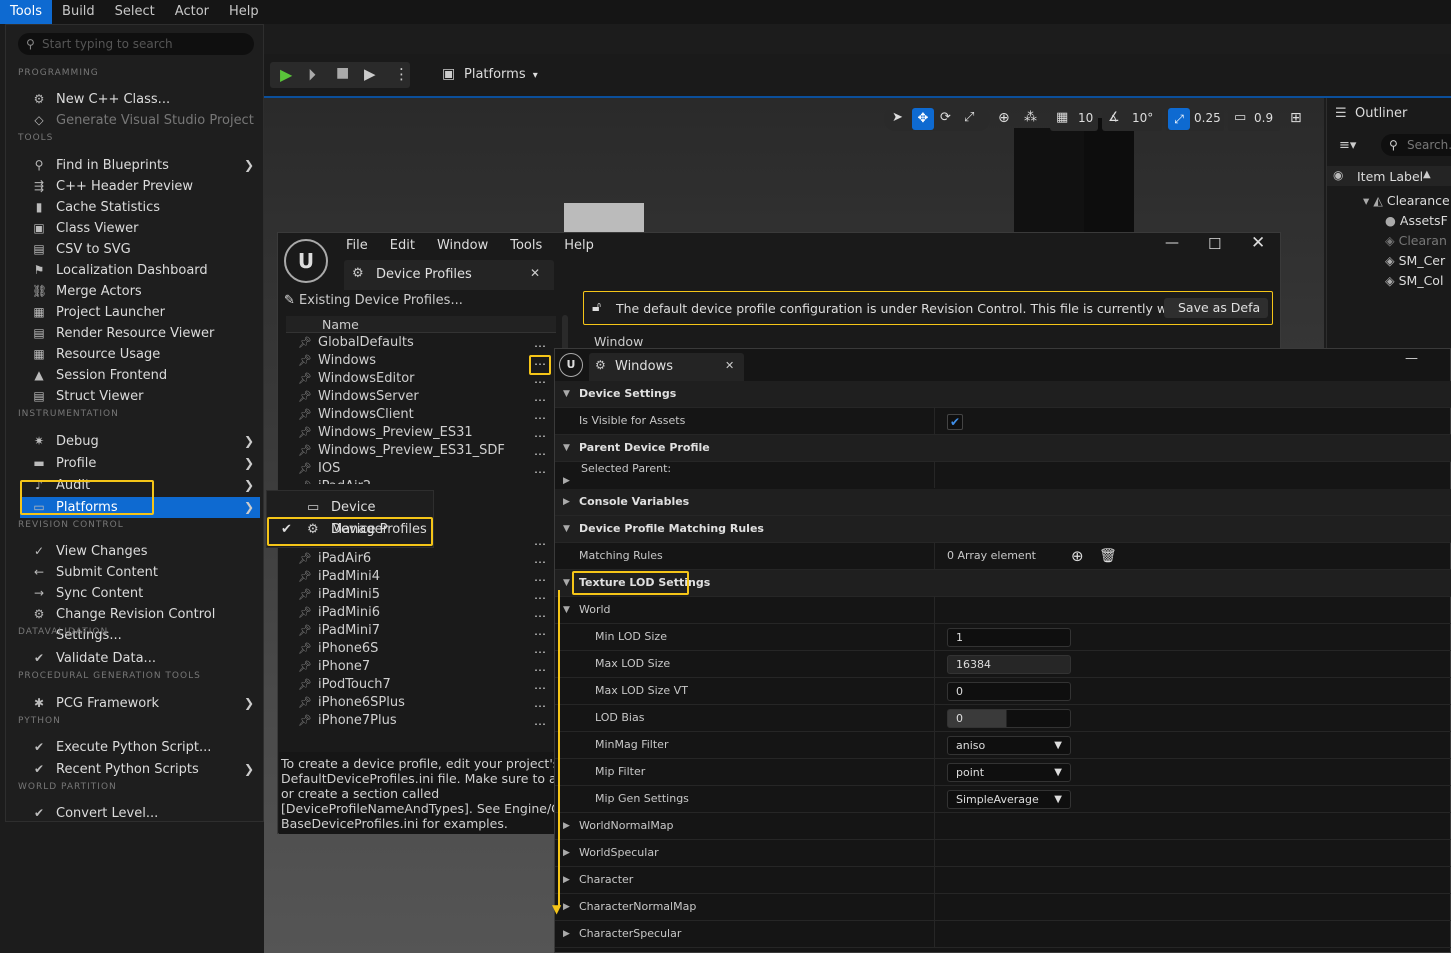 The image size is (1451, 953). I want to click on mip-filter-select: point ▼, so click(1009, 772).